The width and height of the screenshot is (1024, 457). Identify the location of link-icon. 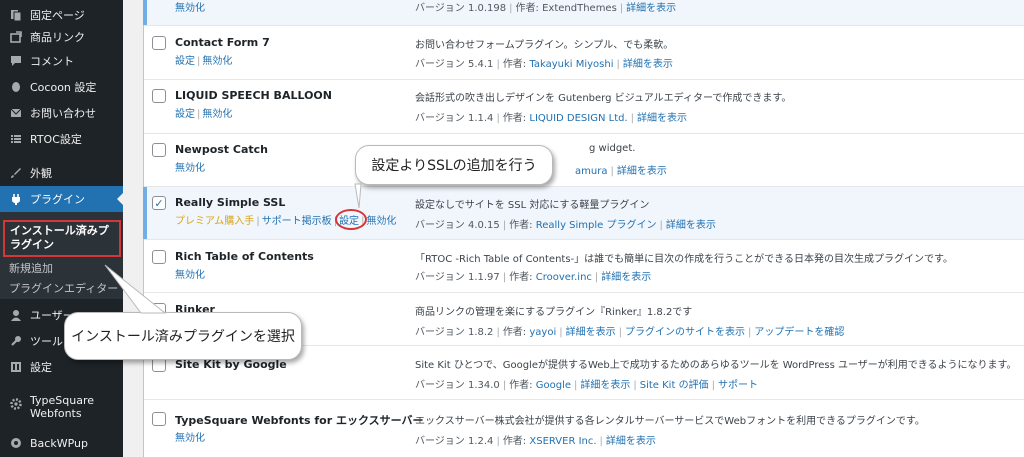
(16, 37).